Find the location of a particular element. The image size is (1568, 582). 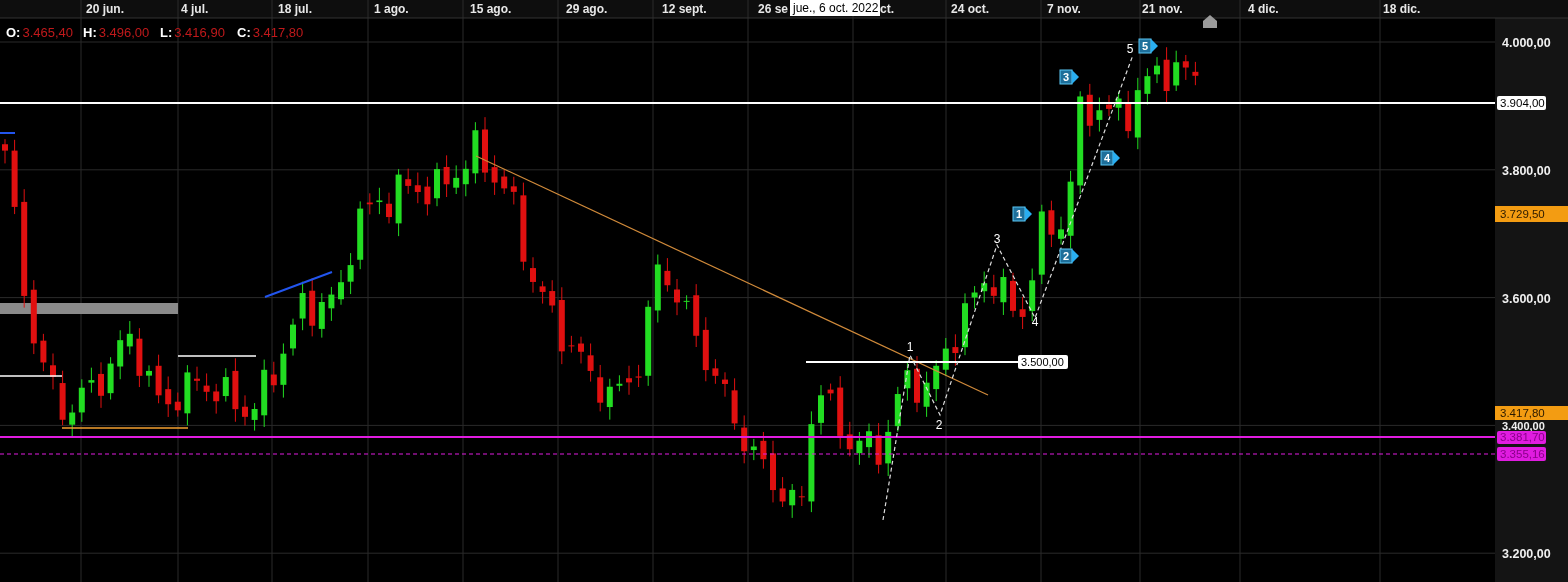

level-tag: 3.500,00 is located at coordinates (1043, 362).